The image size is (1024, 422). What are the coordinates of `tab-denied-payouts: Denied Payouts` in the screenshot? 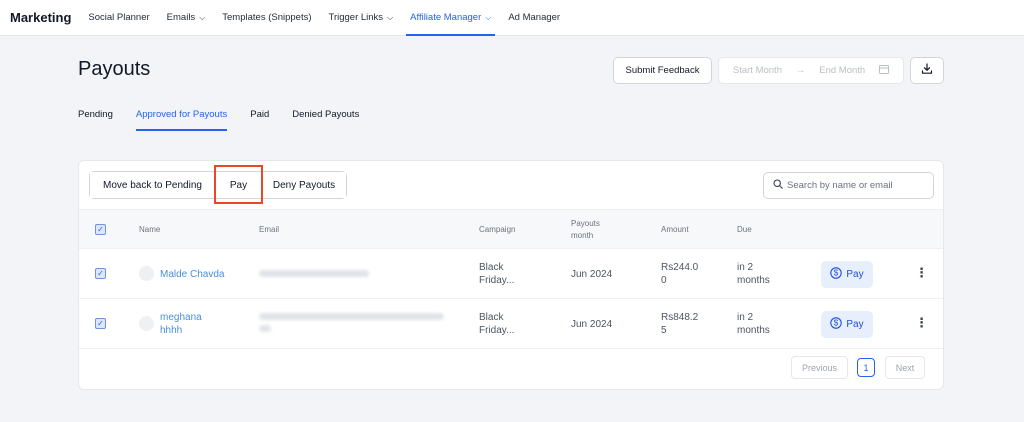 It's located at (325, 120).